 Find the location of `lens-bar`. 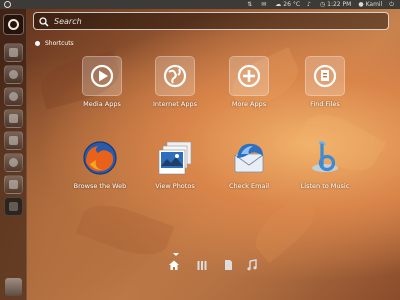

lens-bar is located at coordinates (210, 265).